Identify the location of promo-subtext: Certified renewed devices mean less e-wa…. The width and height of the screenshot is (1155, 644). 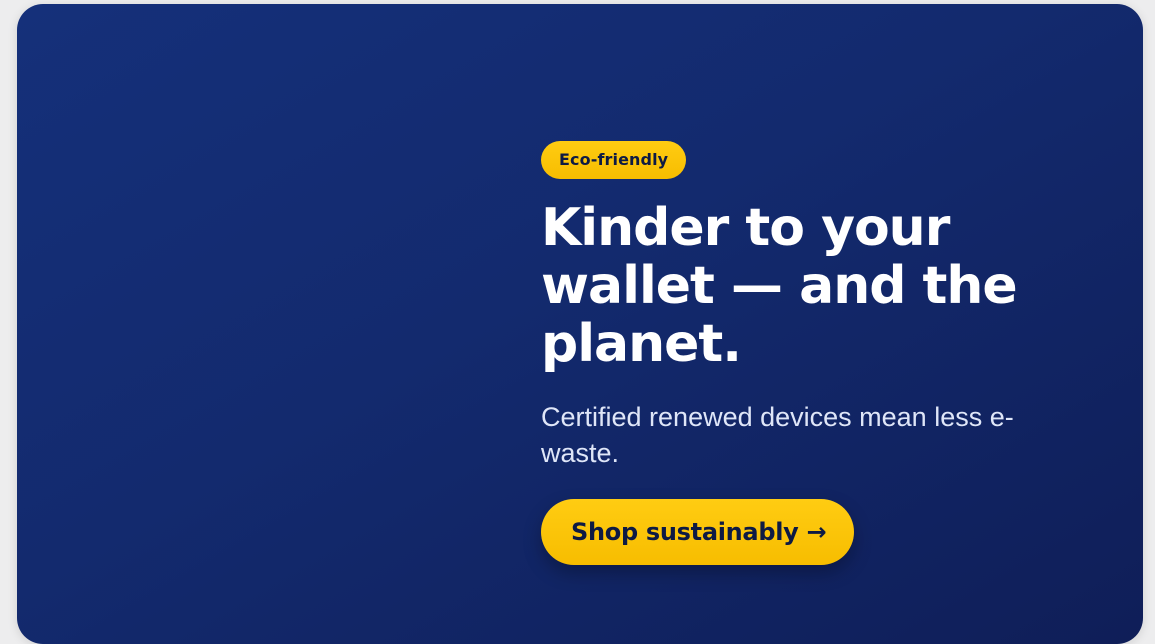
(777, 435).